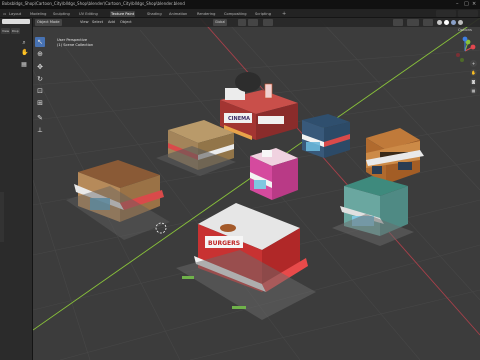 The image size is (480, 360). I want to click on scene-collection-label: (1) Scene Collection, so click(75, 45).